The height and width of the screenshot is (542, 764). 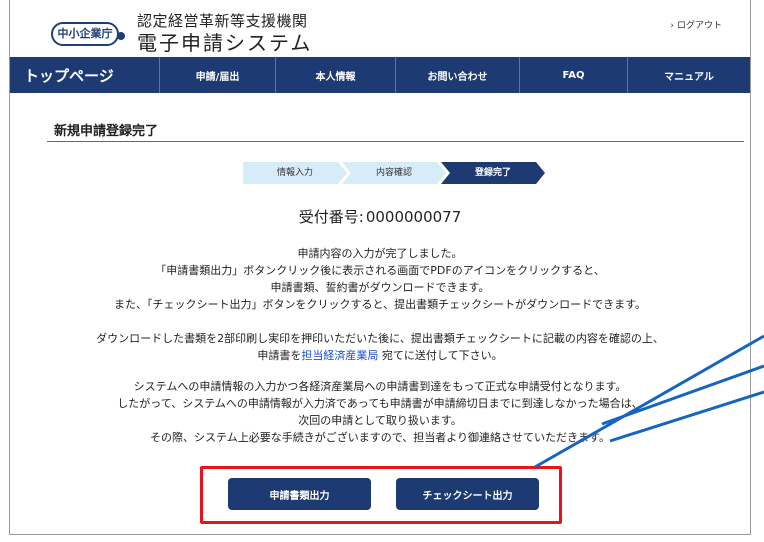 What do you see at coordinates (380, 28) in the screenshot?
I see `site-header: 中小企業庁 認定経営革新等支援機関 電子申請システム › ログアウト` at bounding box center [380, 28].